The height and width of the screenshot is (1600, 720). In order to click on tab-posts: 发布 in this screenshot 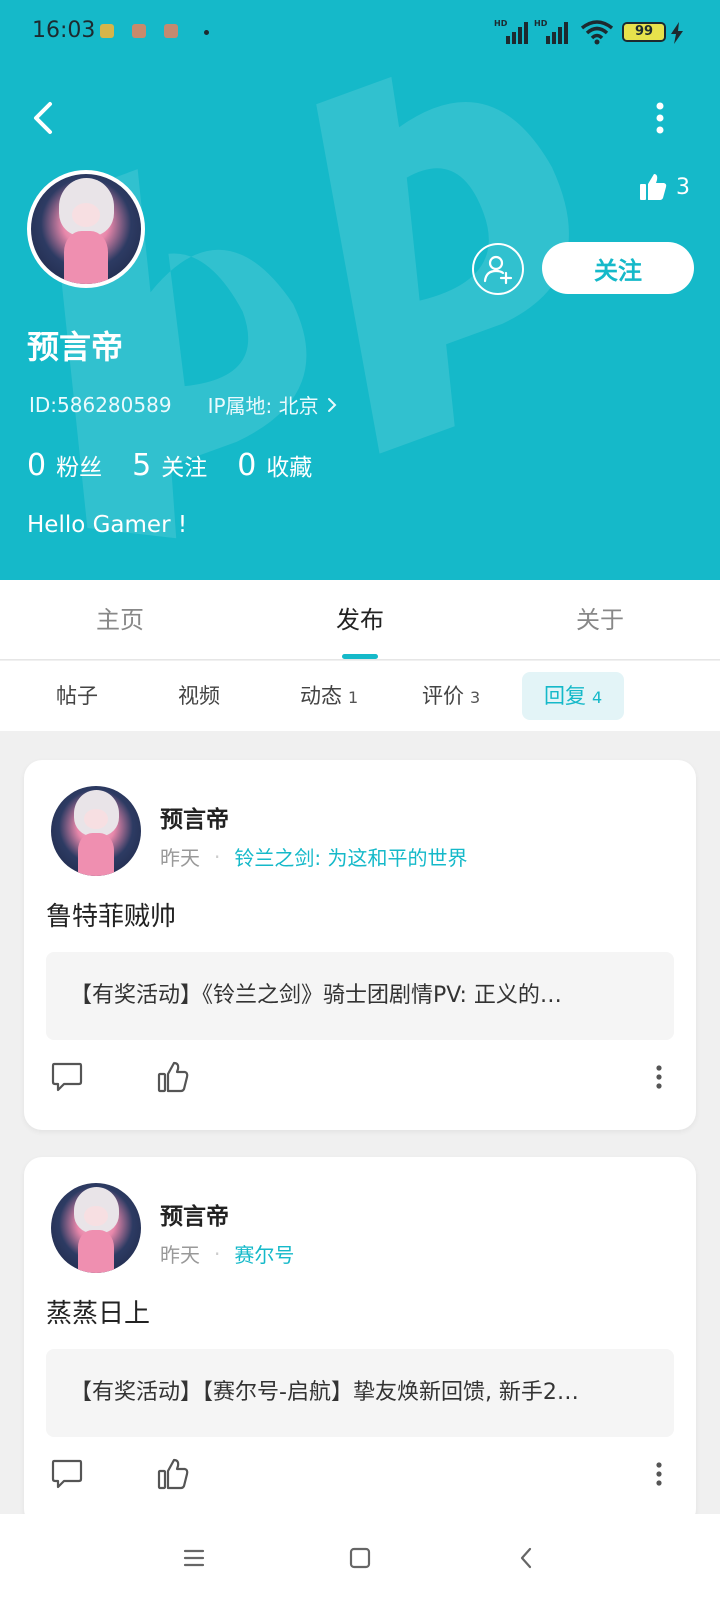, I will do `click(360, 620)`.